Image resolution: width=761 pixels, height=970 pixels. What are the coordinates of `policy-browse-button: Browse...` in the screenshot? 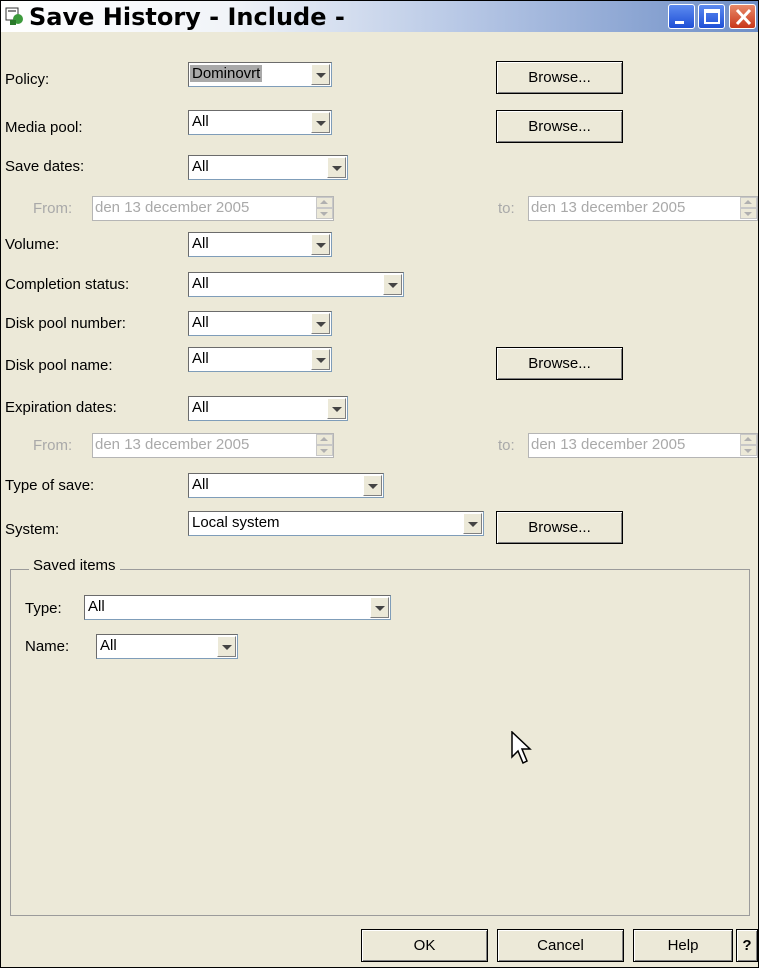 It's located at (559, 77).